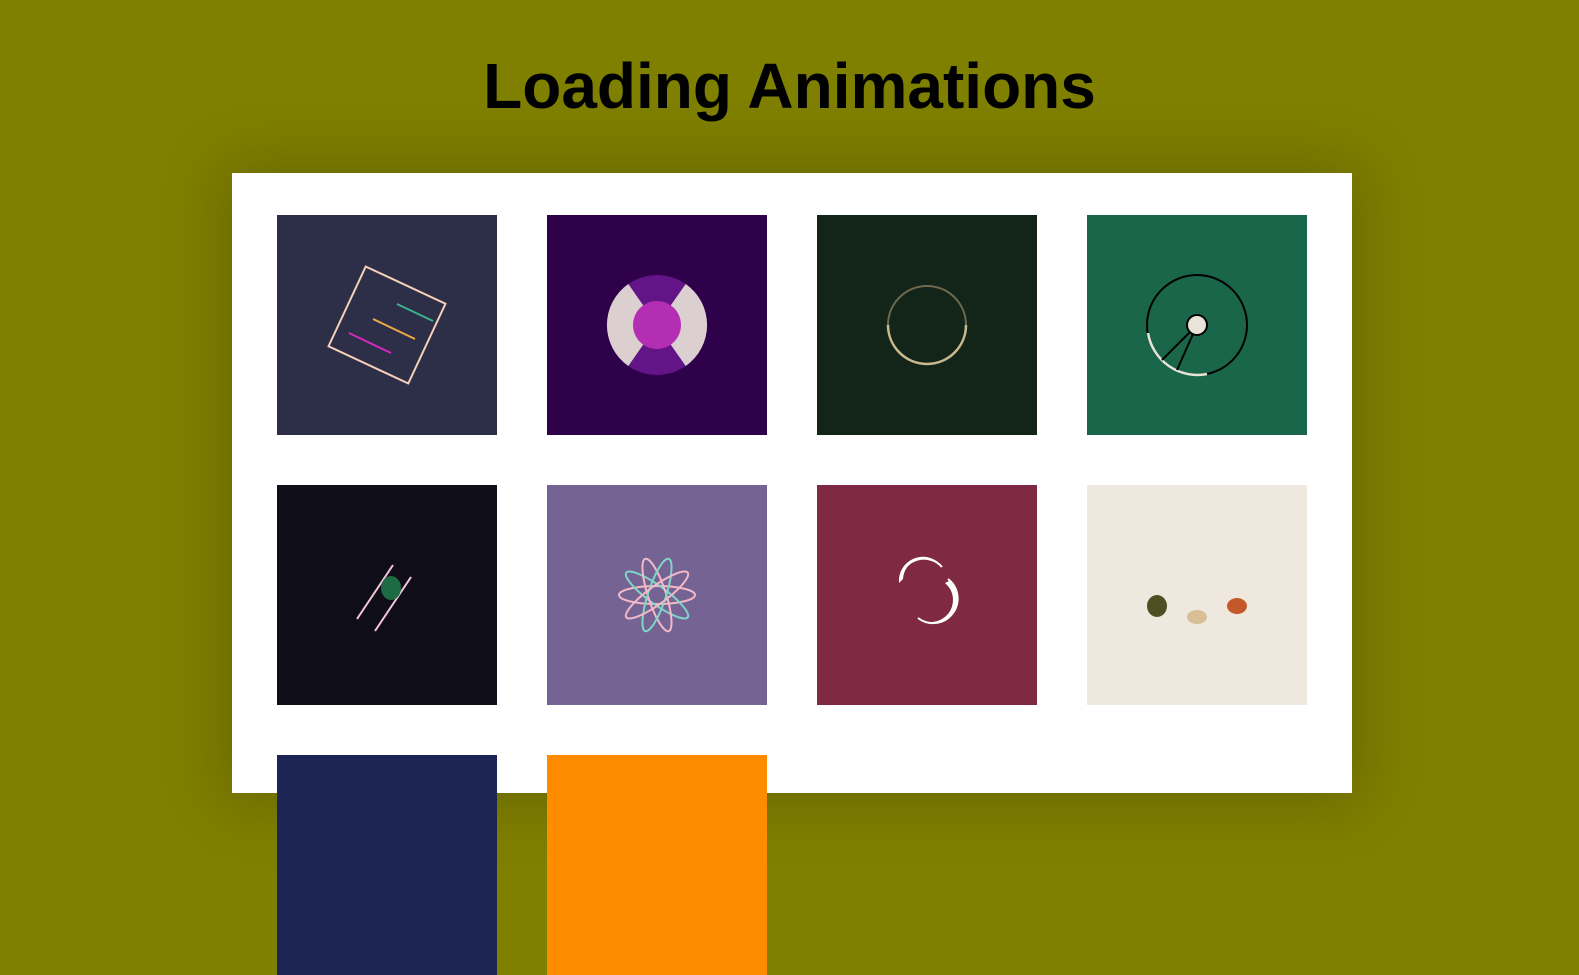  I want to click on loader-tile-rotating-square-lines, so click(387, 325).